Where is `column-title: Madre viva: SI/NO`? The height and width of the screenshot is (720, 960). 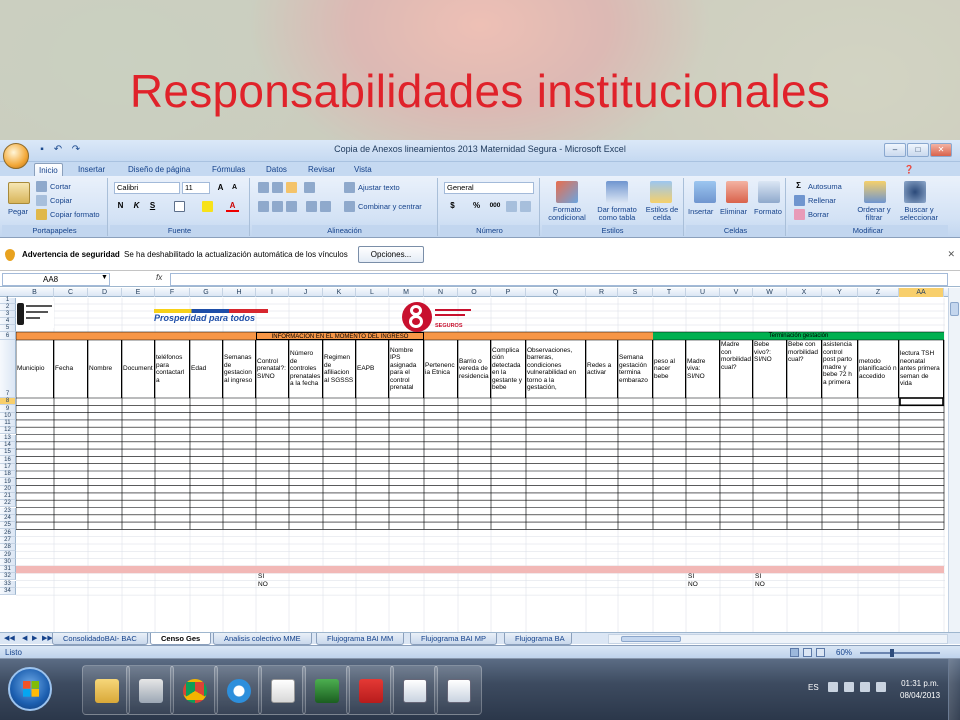 column-title: Madre viva: SI/NO is located at coordinates (703, 369).